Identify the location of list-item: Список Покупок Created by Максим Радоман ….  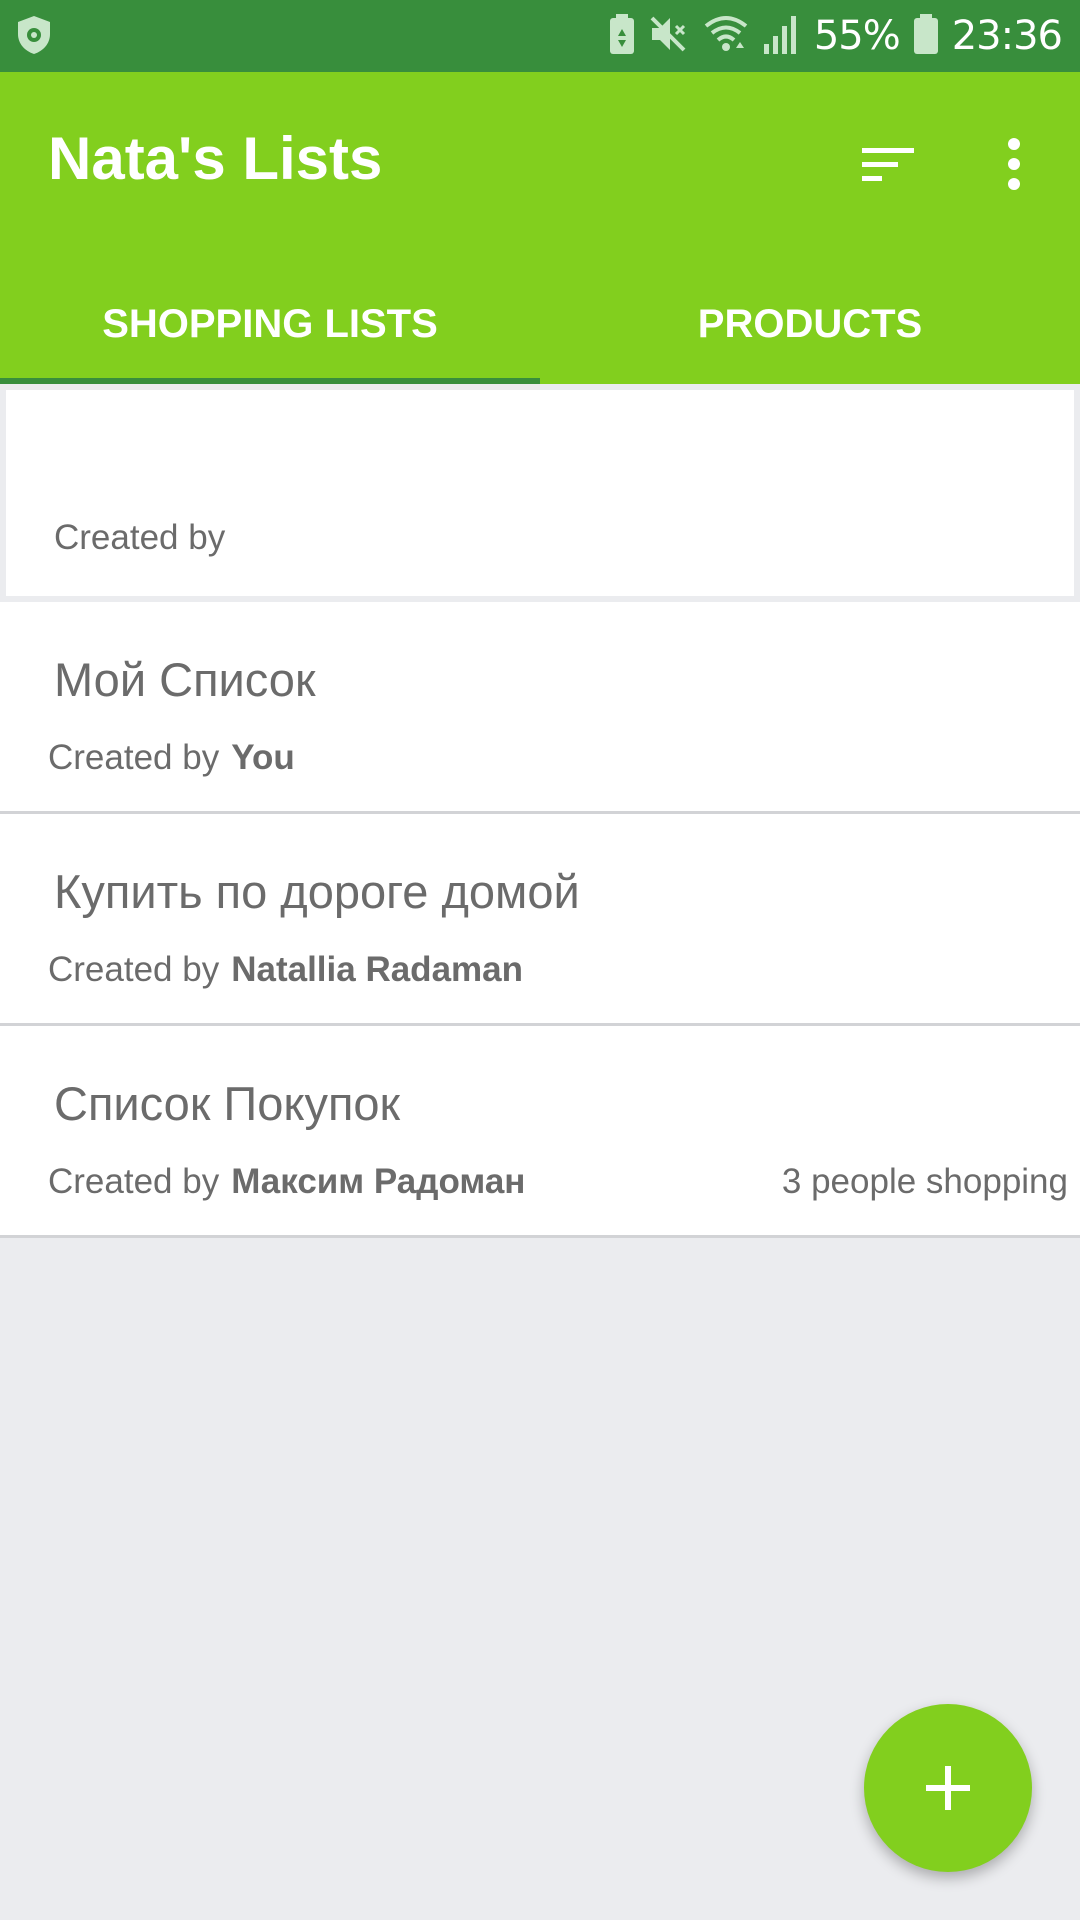
(540, 1132).